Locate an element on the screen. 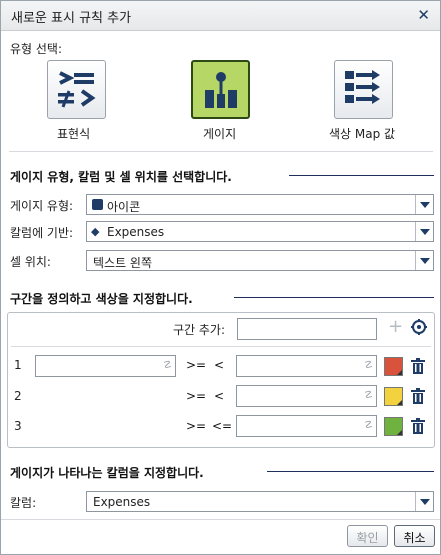 The image size is (441, 555). gauge-icon is located at coordinates (221, 90).